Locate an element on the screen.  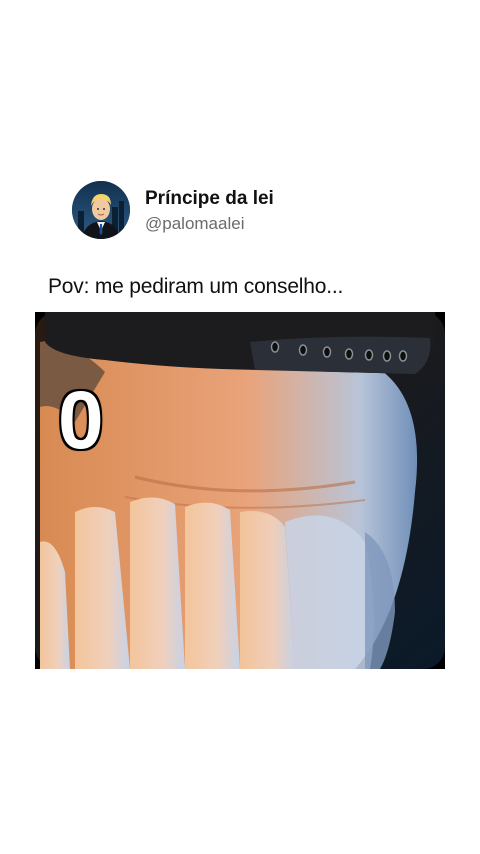
cartoon-man-suit-avatar-icon is located at coordinates (101, 210).